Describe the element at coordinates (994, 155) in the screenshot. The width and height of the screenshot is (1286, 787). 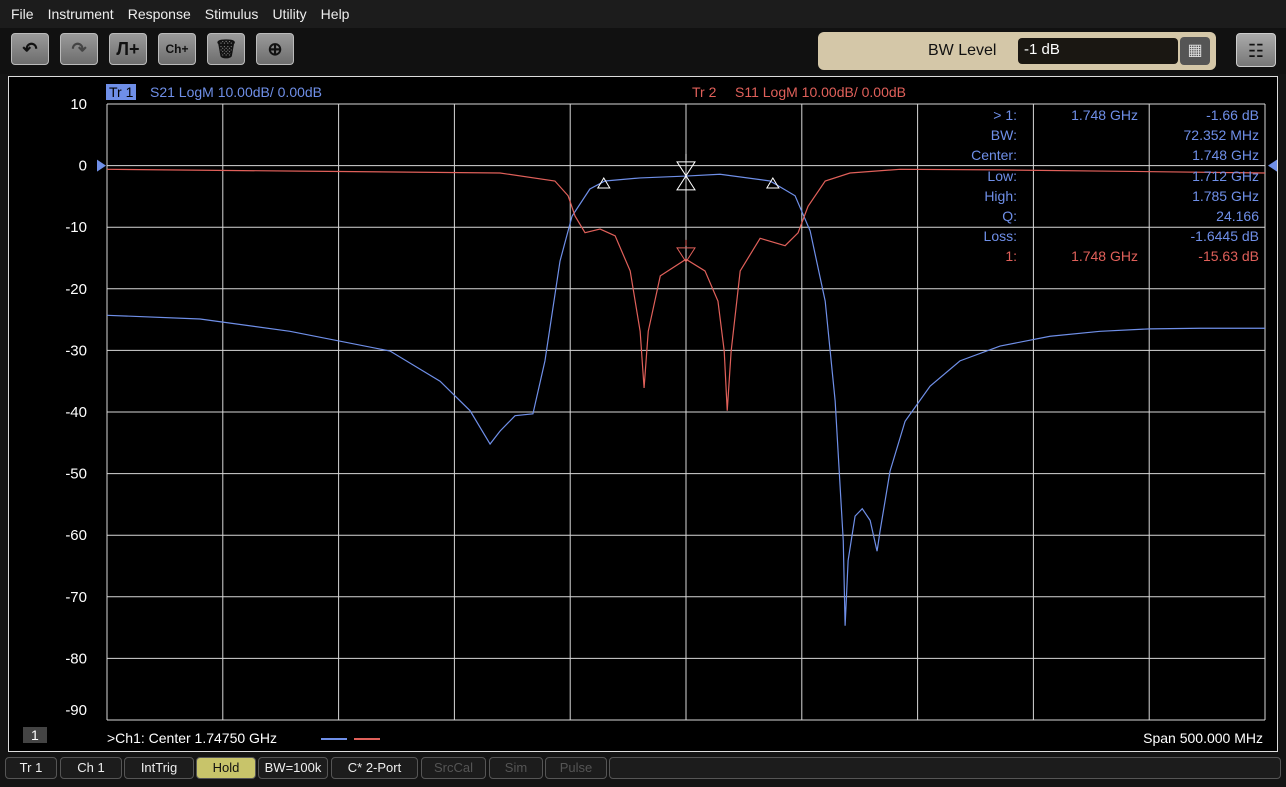
I see `marker-label: Center:` at that location.